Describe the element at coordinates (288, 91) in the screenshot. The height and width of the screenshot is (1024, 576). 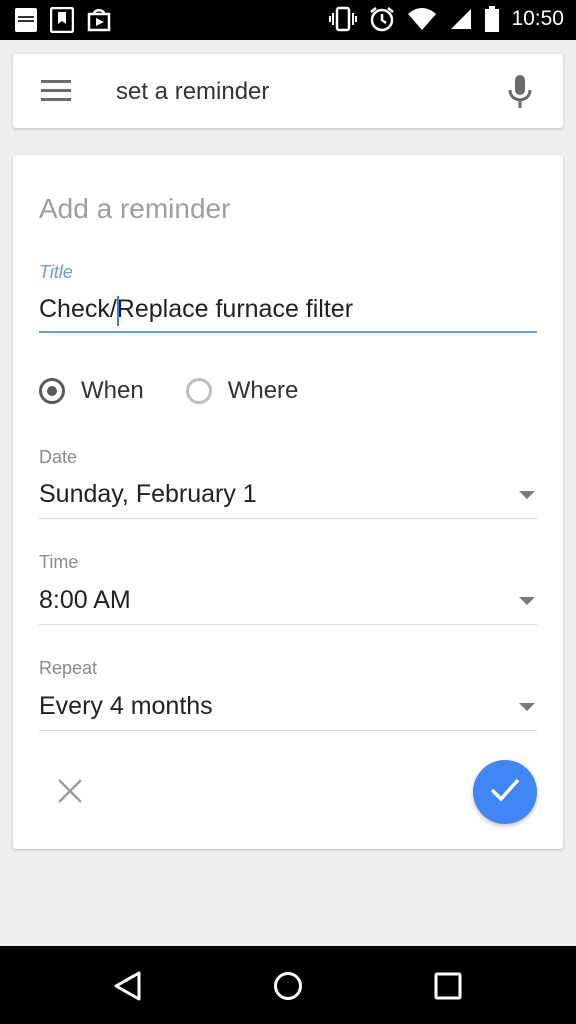
I see `search-bar: set a reminder` at that location.